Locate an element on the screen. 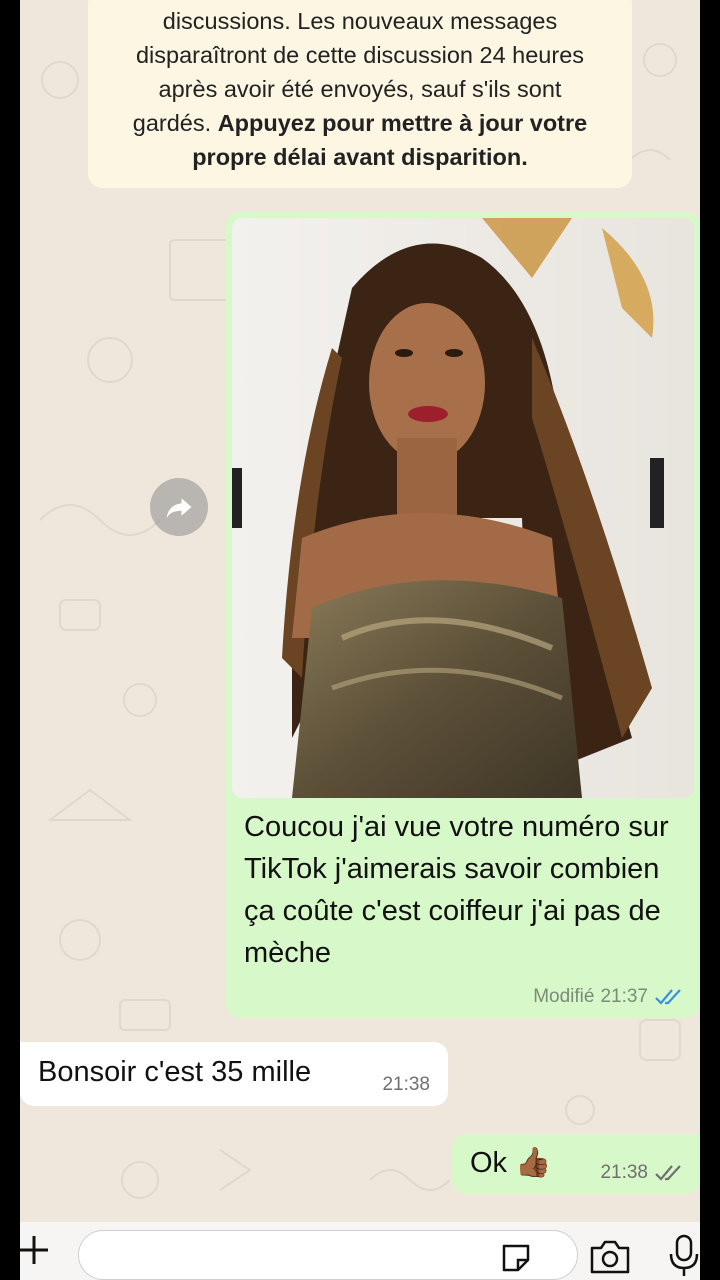  plus-icon is located at coordinates (37, 1250).